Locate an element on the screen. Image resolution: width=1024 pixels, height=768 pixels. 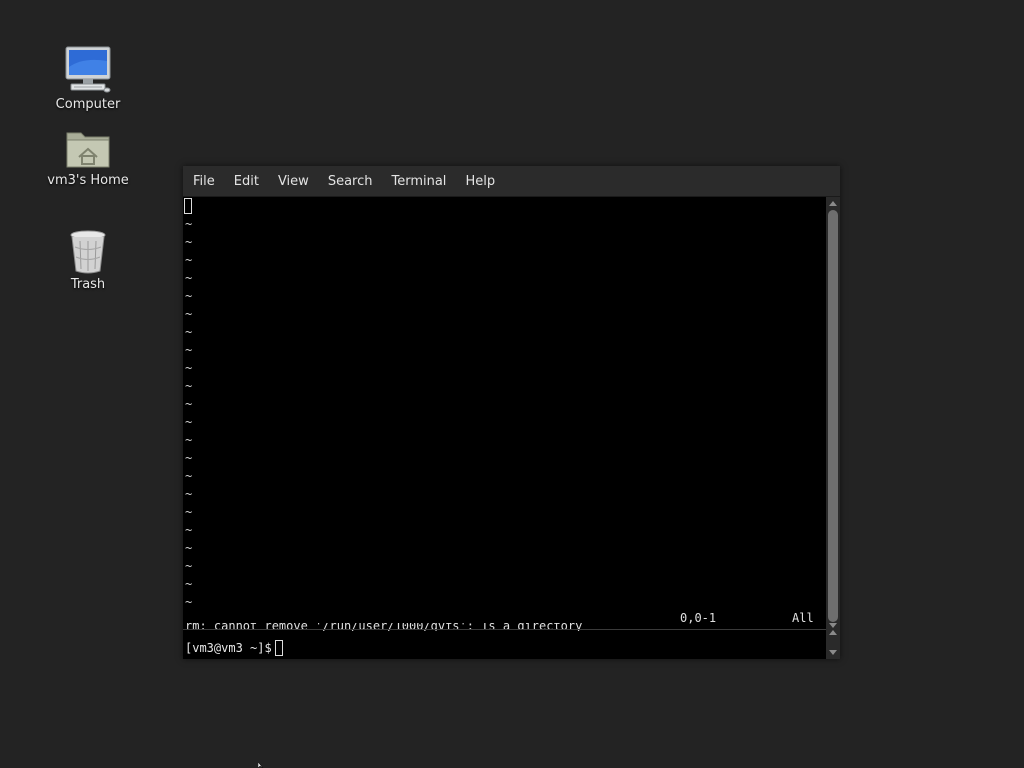
scroll-thumb is located at coordinates (833, 416).